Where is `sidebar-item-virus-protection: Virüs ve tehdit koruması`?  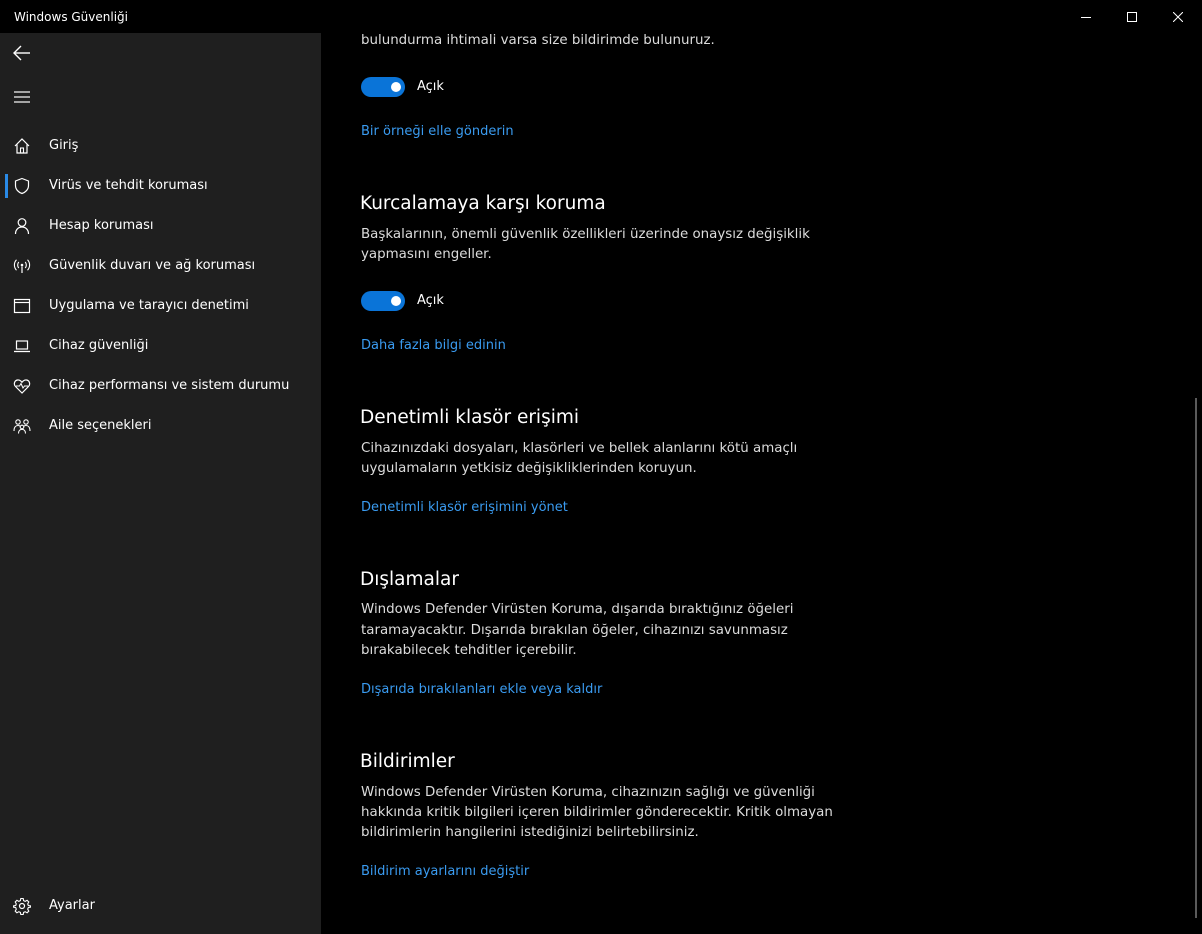
sidebar-item-virus-protection: Virüs ve tehdit koruması is located at coordinates (160, 186).